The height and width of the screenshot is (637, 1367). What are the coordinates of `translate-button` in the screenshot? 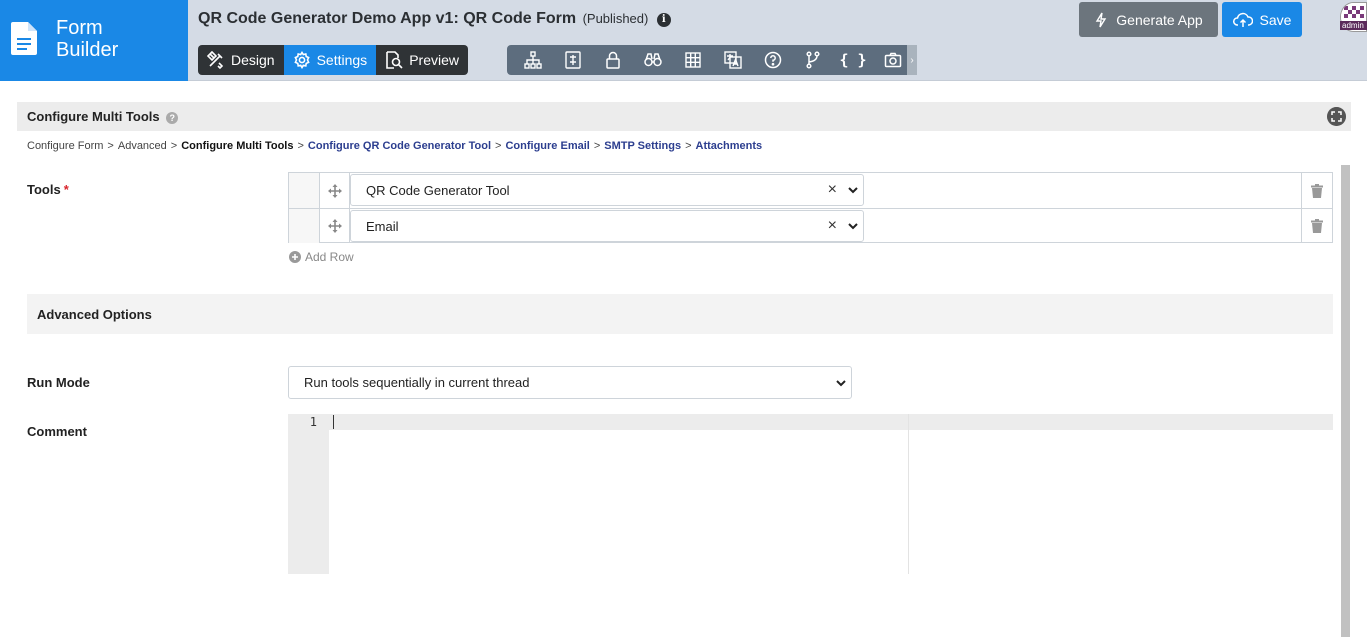 It's located at (733, 60).